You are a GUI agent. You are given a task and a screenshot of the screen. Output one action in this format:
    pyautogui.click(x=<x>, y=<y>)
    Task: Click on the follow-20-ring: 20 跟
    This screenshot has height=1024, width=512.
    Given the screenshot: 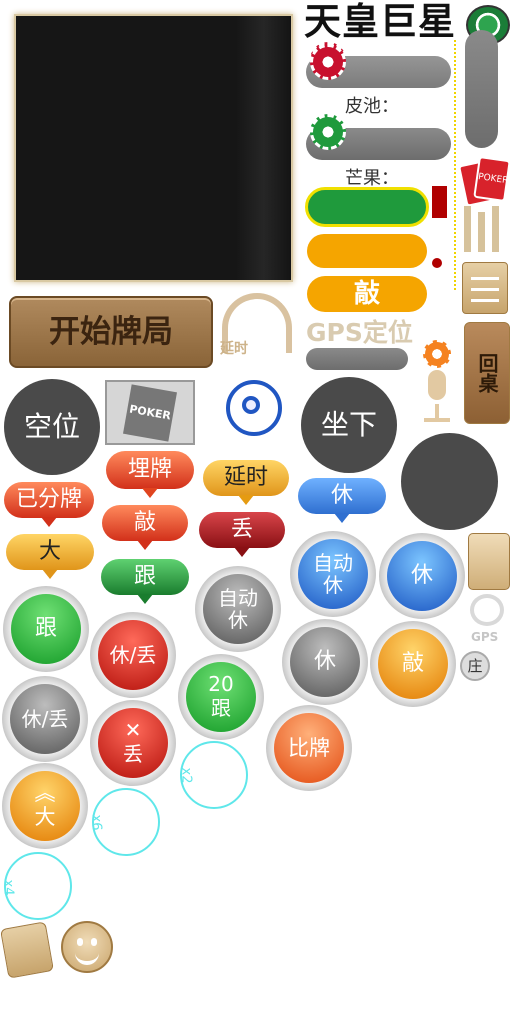 What is the action you would take?
    pyautogui.click(x=221, y=697)
    